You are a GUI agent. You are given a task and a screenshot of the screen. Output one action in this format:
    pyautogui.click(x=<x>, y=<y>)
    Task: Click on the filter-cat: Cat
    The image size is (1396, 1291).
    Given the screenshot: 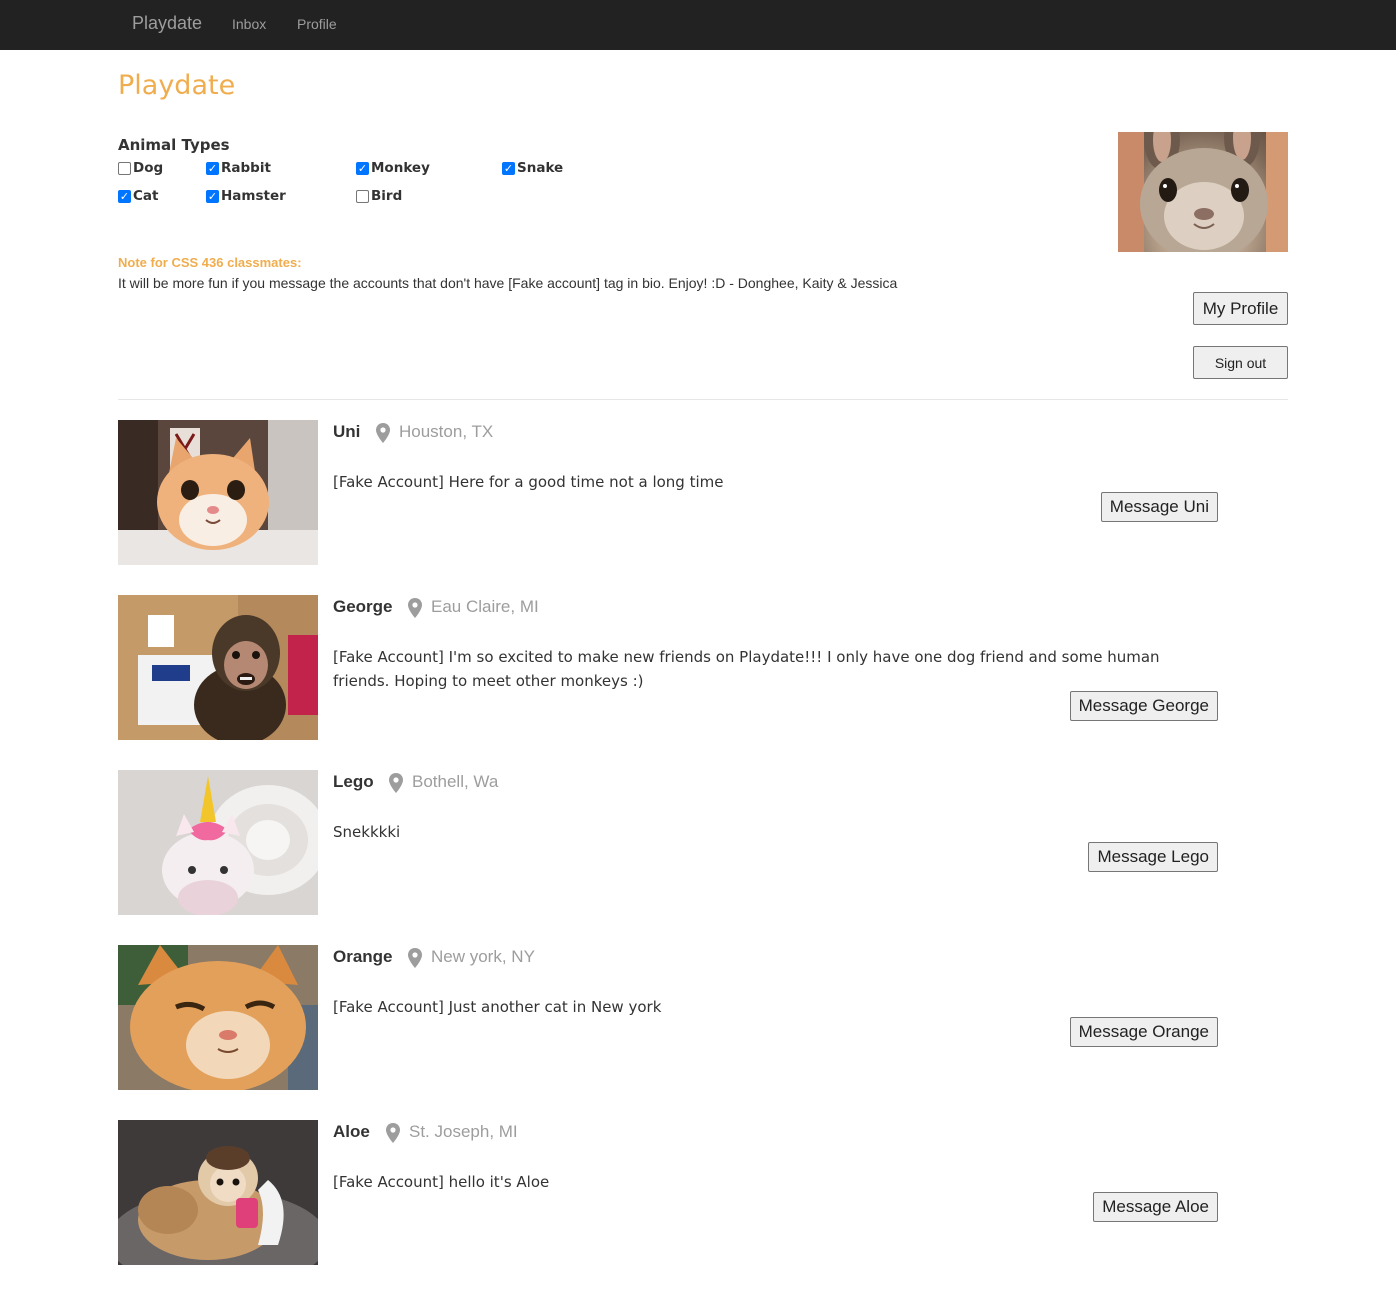 What is the action you would take?
    pyautogui.click(x=138, y=196)
    